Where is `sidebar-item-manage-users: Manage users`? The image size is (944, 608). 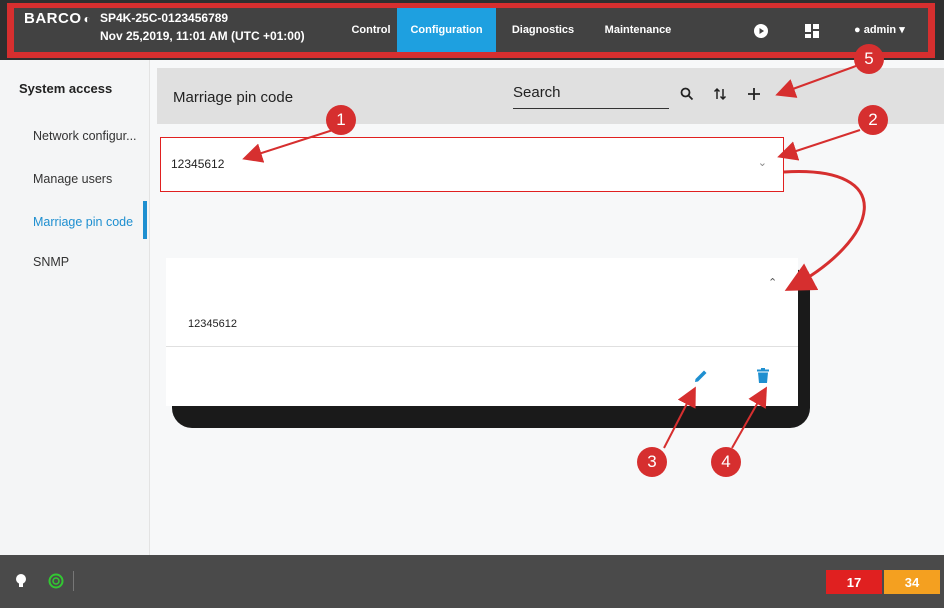
sidebar-item-manage-users: Manage users is located at coordinates (91, 179).